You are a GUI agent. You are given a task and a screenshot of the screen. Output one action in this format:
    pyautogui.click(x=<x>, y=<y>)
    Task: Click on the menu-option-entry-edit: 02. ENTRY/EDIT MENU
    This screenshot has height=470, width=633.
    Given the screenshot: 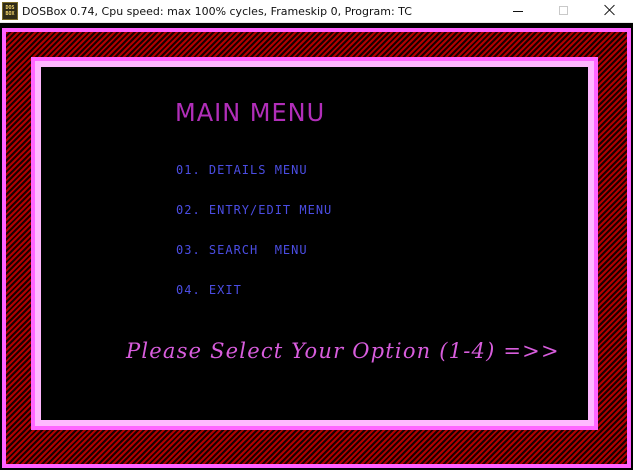 What is the action you would take?
    pyautogui.click(x=254, y=210)
    